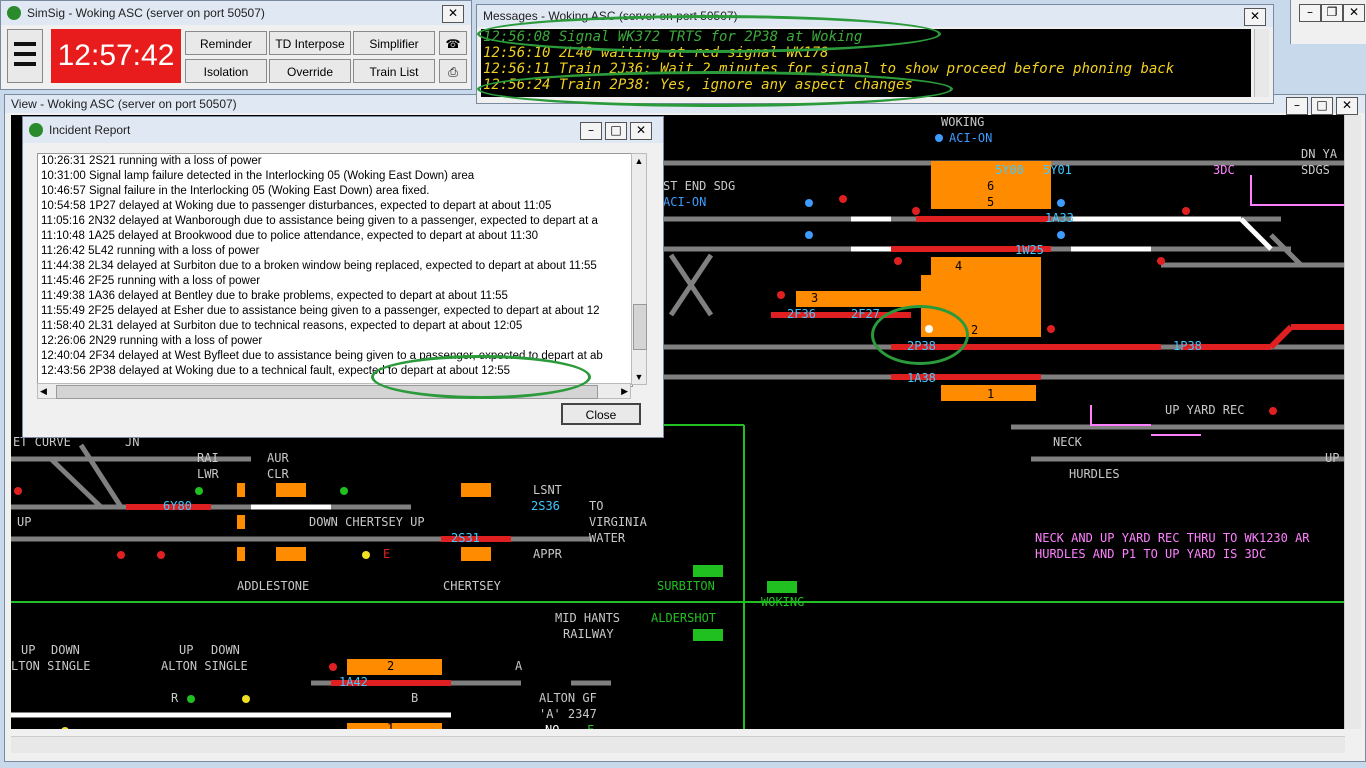 The height and width of the screenshot is (768, 1366). What do you see at coordinates (639, 377) in the screenshot?
I see `scroll-down-arrow-icon: ▼` at bounding box center [639, 377].